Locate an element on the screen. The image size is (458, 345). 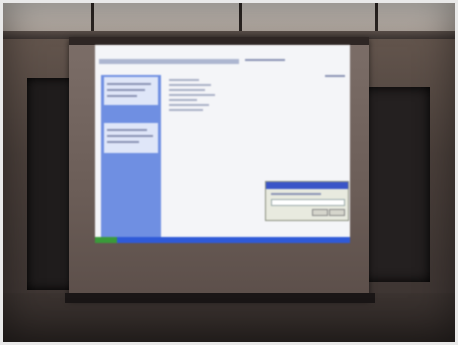
screen-roller is located at coordinates (219, 41).